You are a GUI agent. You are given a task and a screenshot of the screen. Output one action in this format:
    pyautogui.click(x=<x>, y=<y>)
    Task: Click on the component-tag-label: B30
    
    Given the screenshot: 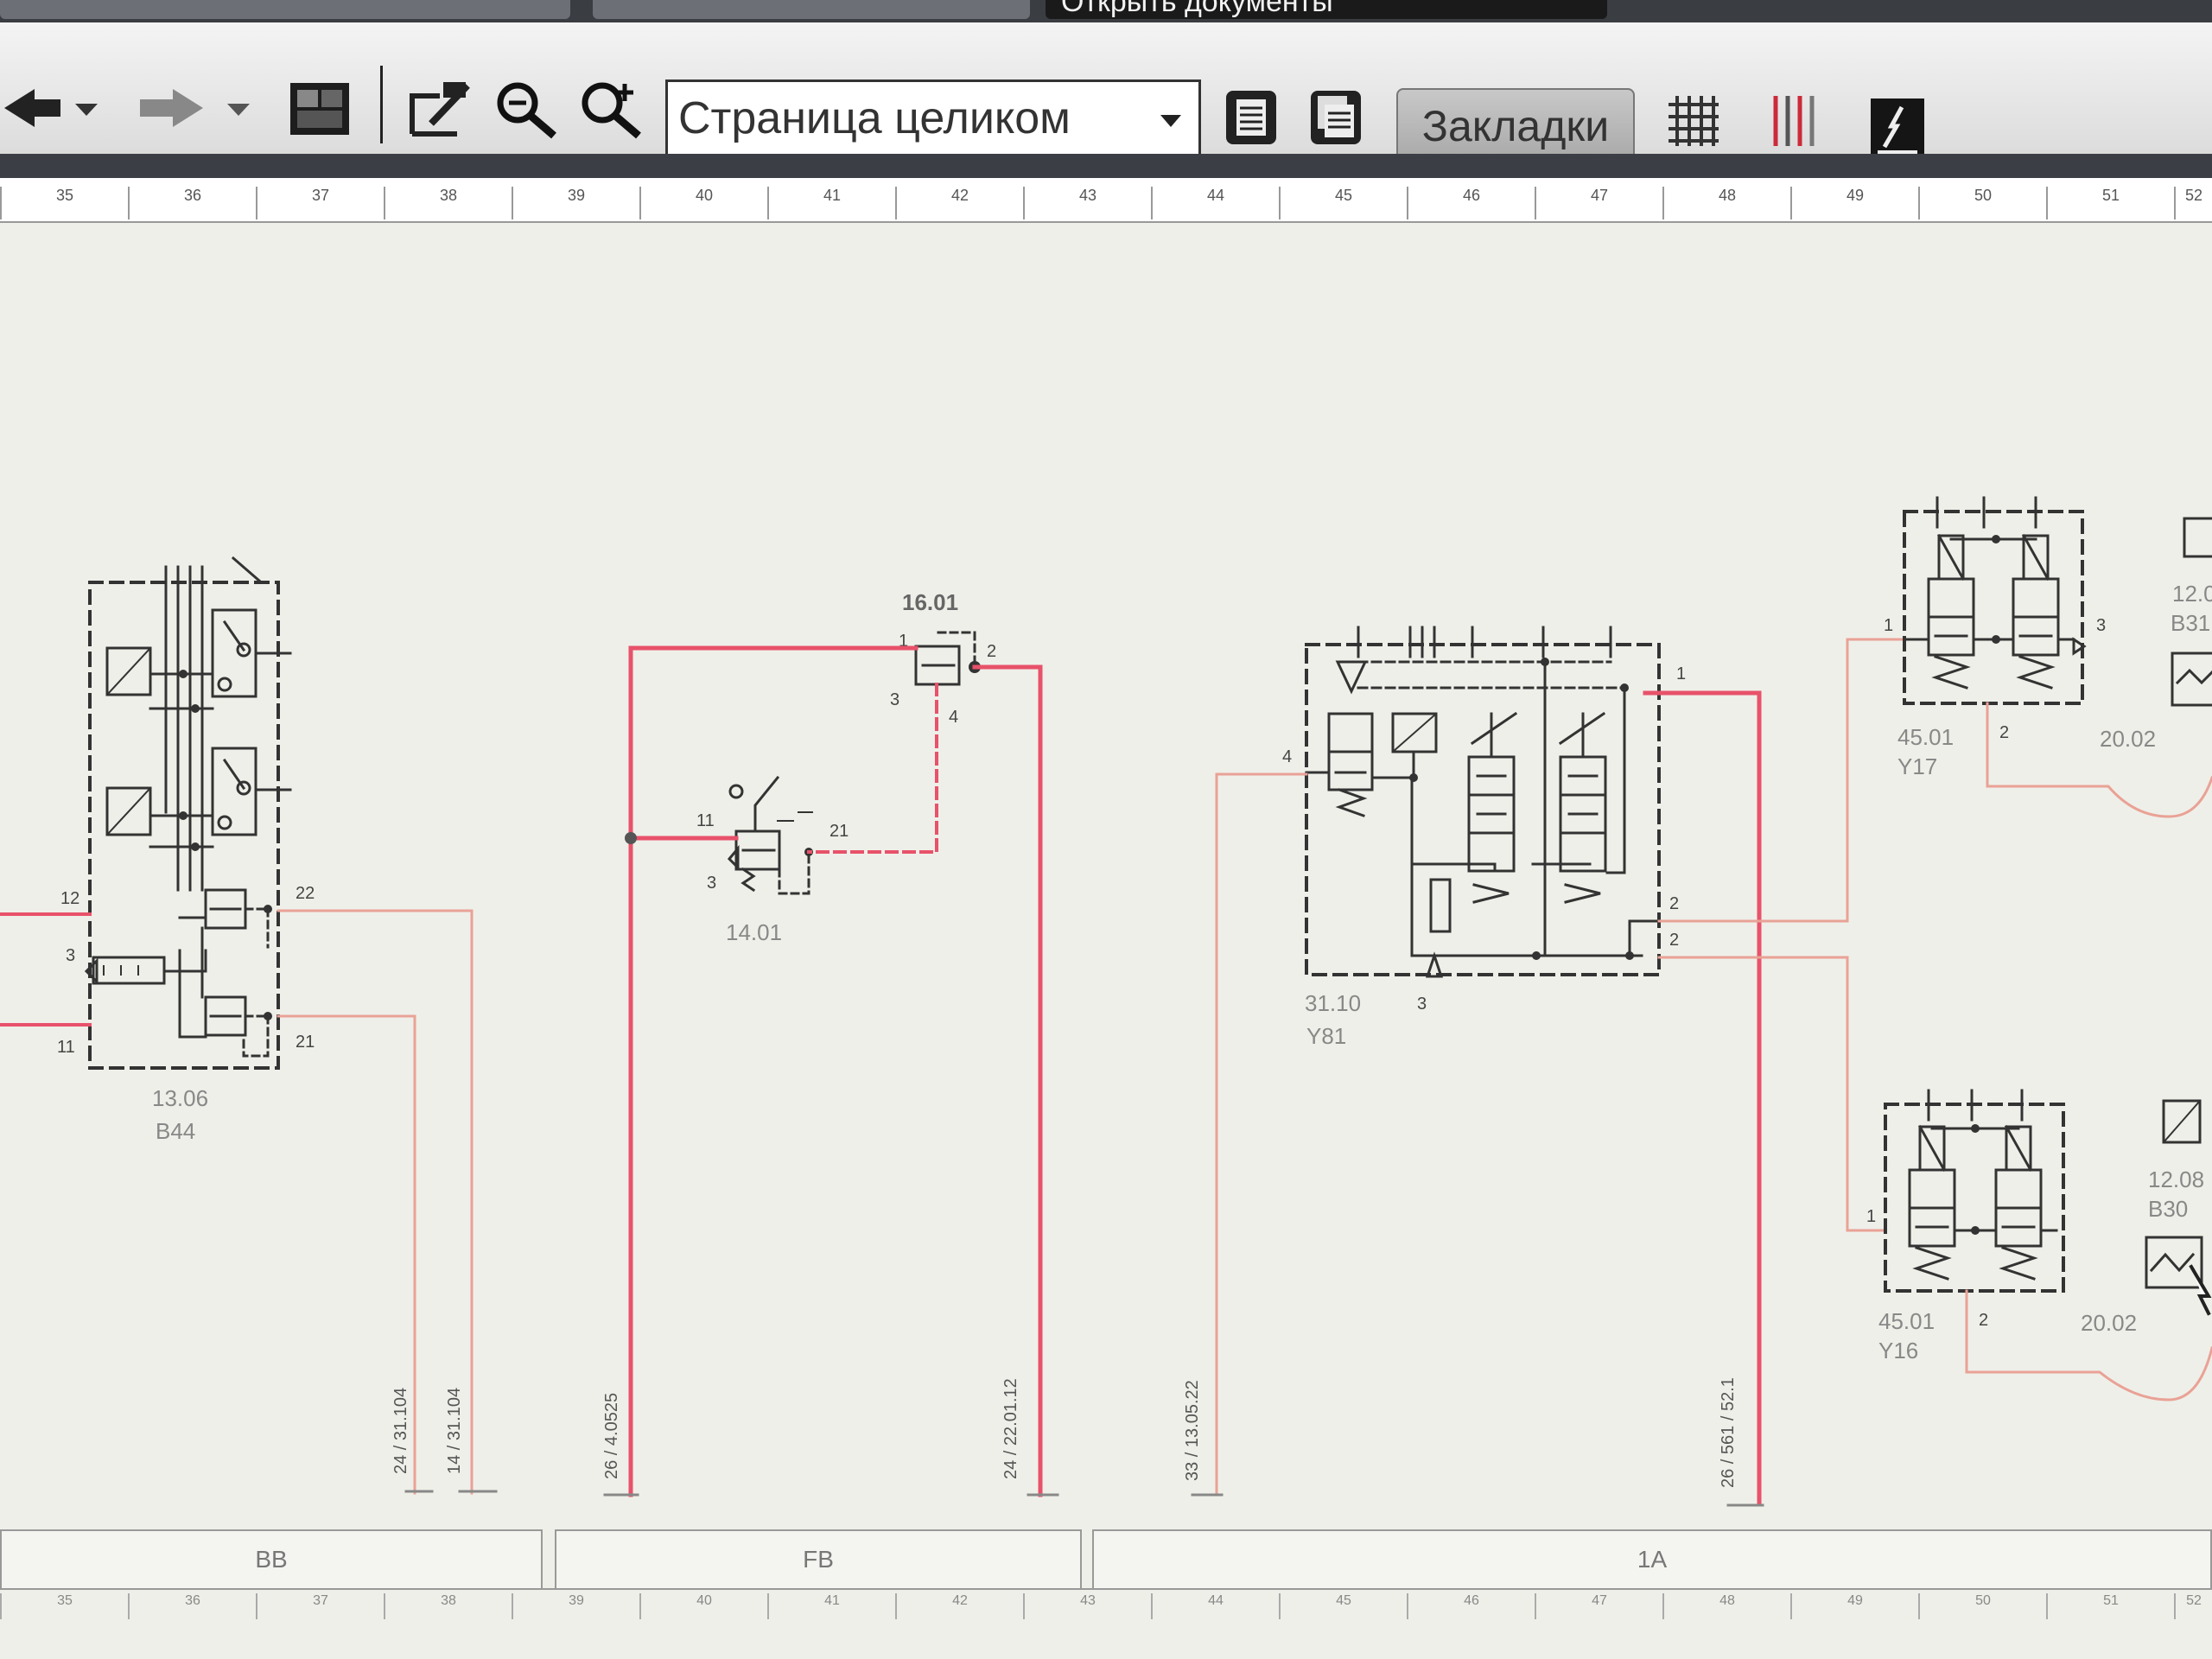 What is the action you would take?
    pyautogui.click(x=2168, y=1209)
    